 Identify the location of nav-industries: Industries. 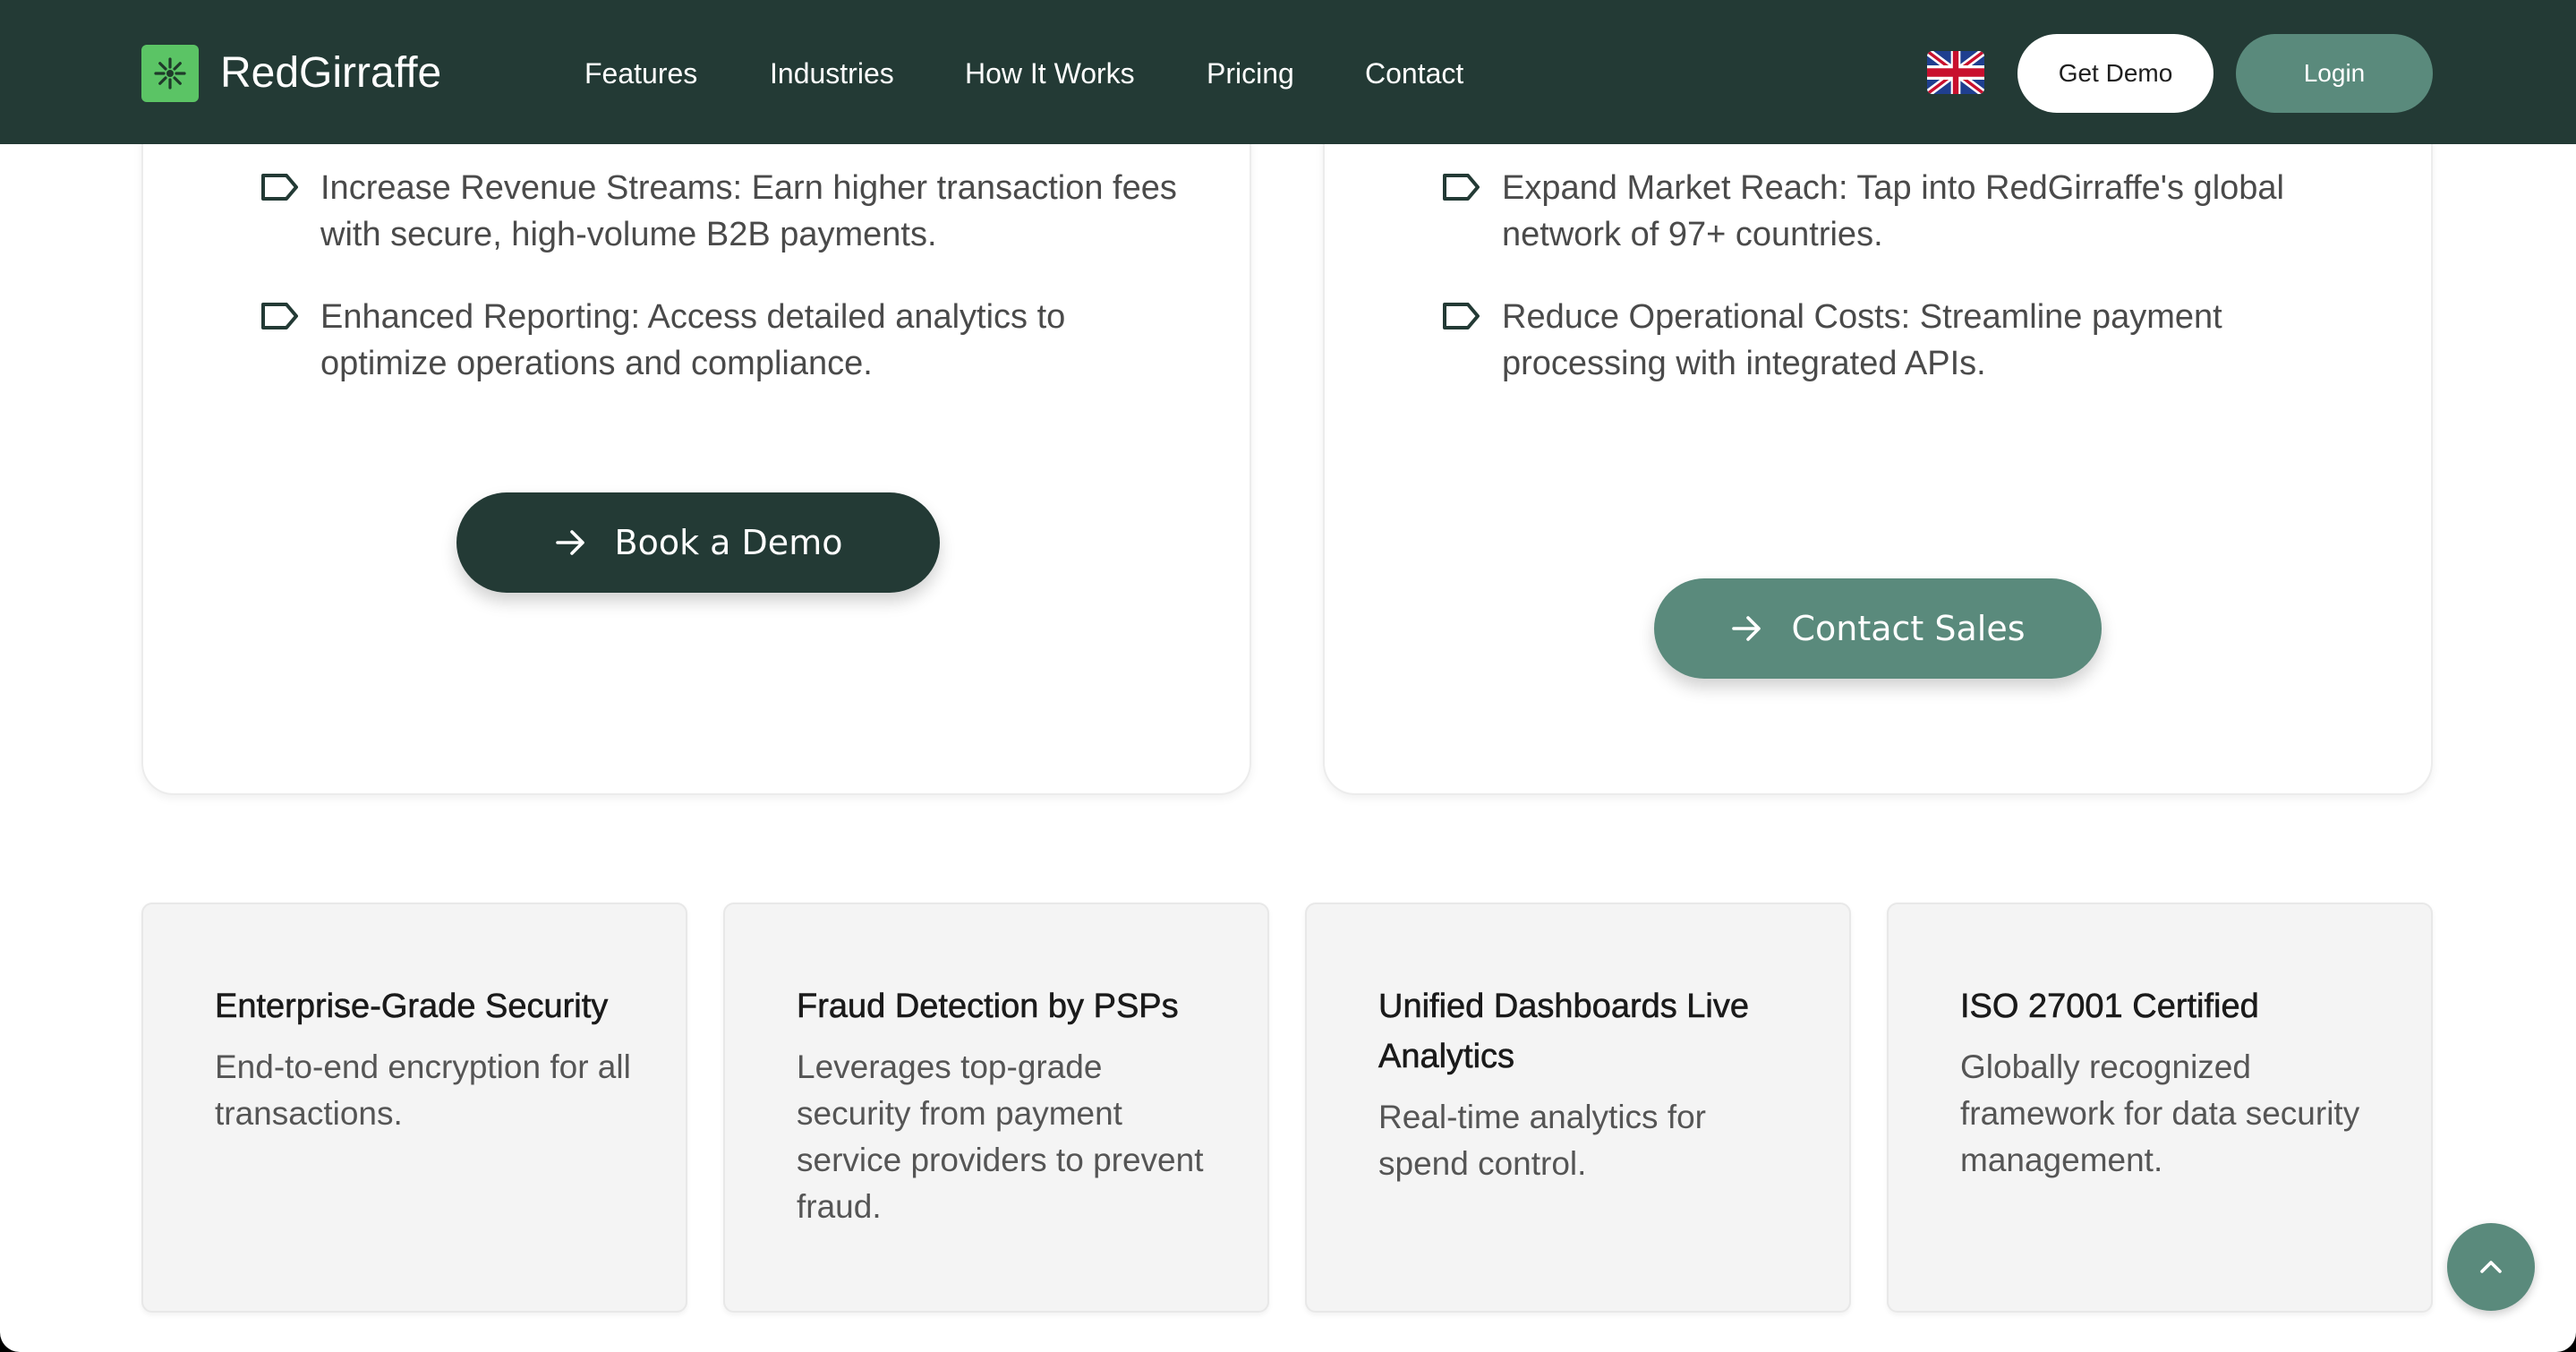
(832, 74).